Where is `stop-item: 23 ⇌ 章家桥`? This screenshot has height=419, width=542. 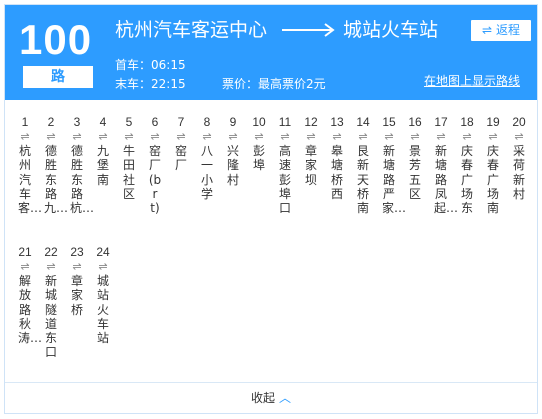 stop-item: 23 ⇌ 章家桥 is located at coordinates (77, 281).